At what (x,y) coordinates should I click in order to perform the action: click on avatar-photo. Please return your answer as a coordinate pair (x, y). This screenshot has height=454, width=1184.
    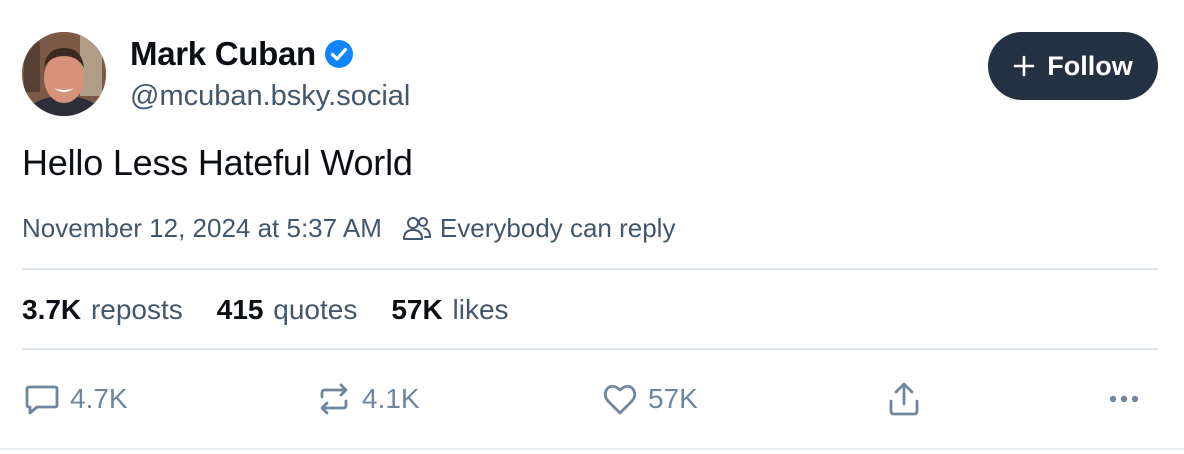
    Looking at the image, I should click on (64, 74).